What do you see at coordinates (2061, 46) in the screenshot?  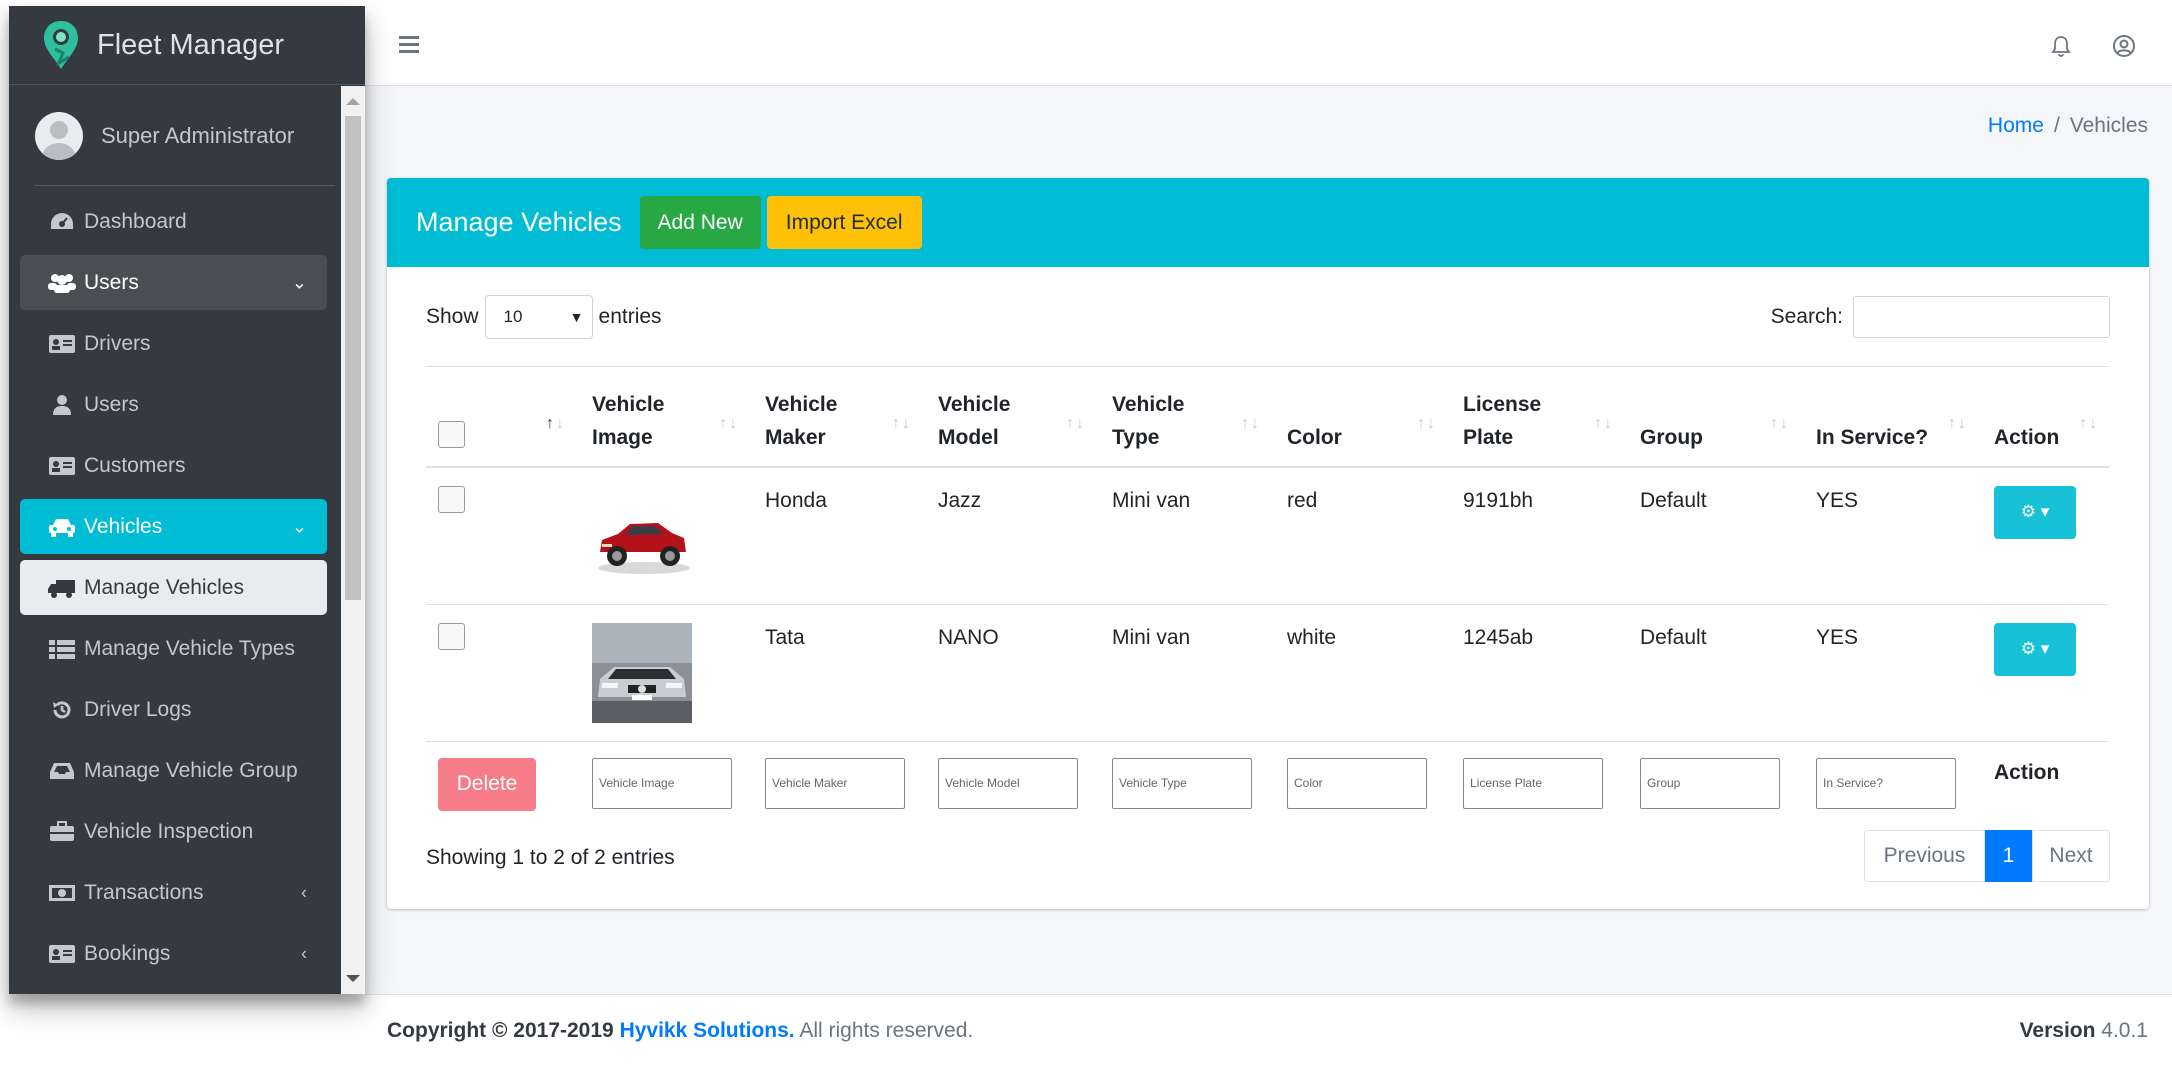 I see `bell-icon` at bounding box center [2061, 46].